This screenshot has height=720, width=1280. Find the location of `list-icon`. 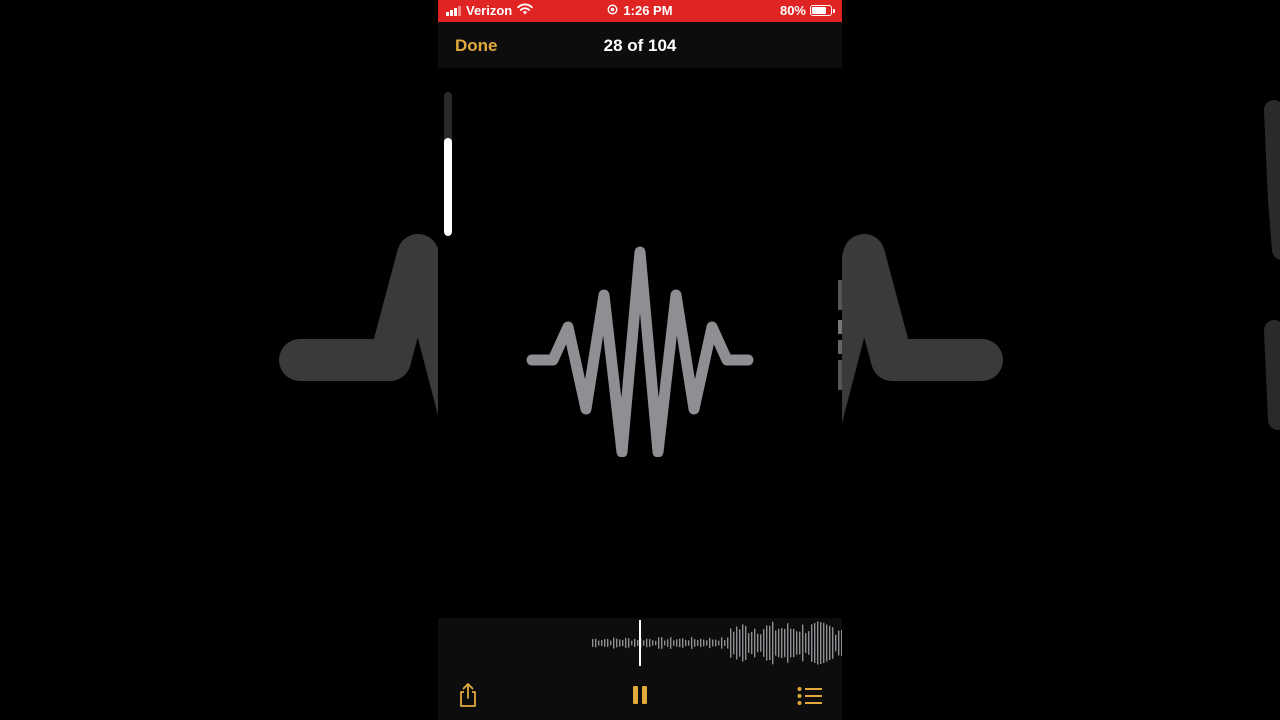

list-icon is located at coordinates (809, 696).